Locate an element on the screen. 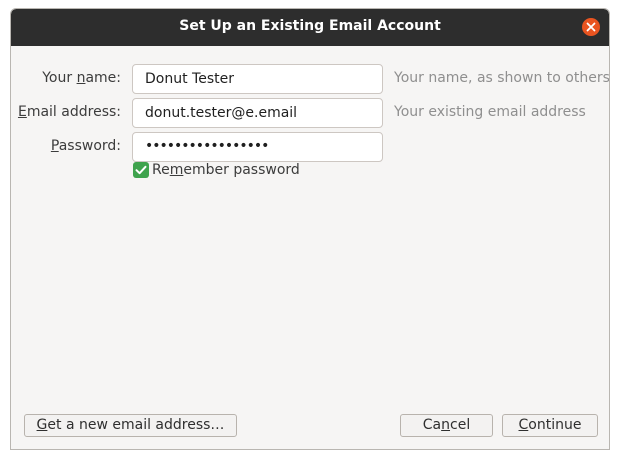 This screenshot has width=620, height=456. cancel-button: Cancel is located at coordinates (446, 425).